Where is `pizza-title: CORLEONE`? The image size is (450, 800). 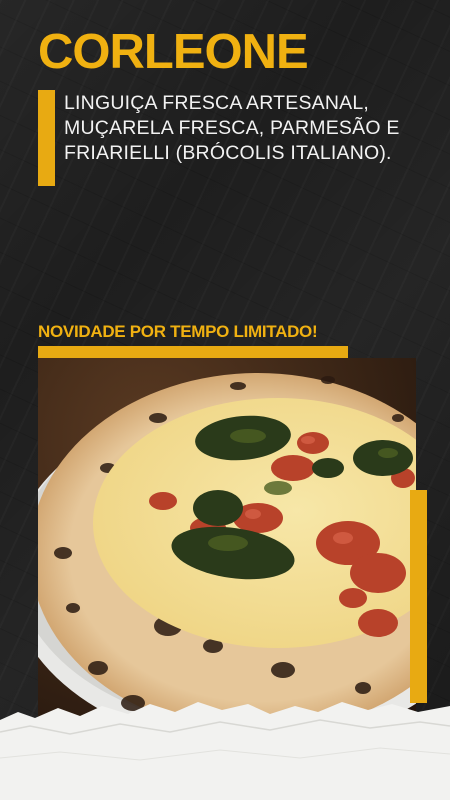
pizza-title: CORLEONE is located at coordinates (173, 52).